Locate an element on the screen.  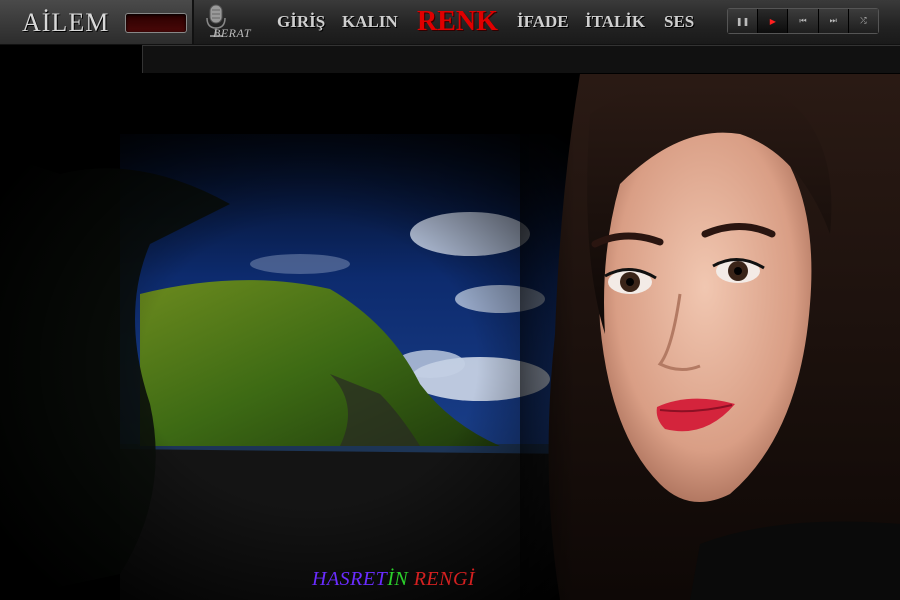
brand-title: AİLEM is located at coordinates (66, 22).